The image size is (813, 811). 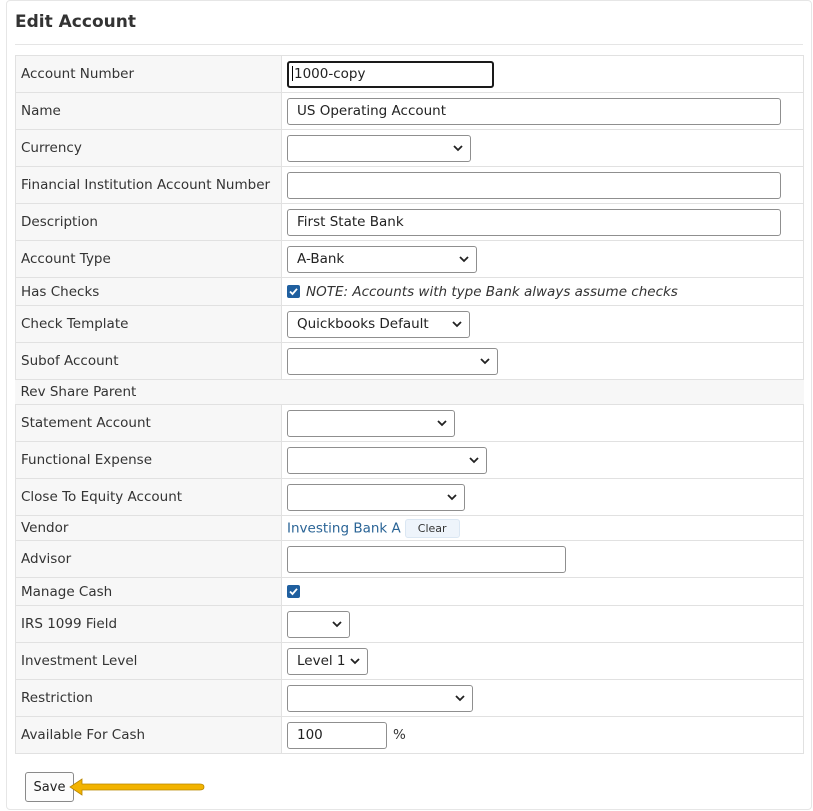 I want to click on account-number-label: Account Number, so click(x=148, y=74).